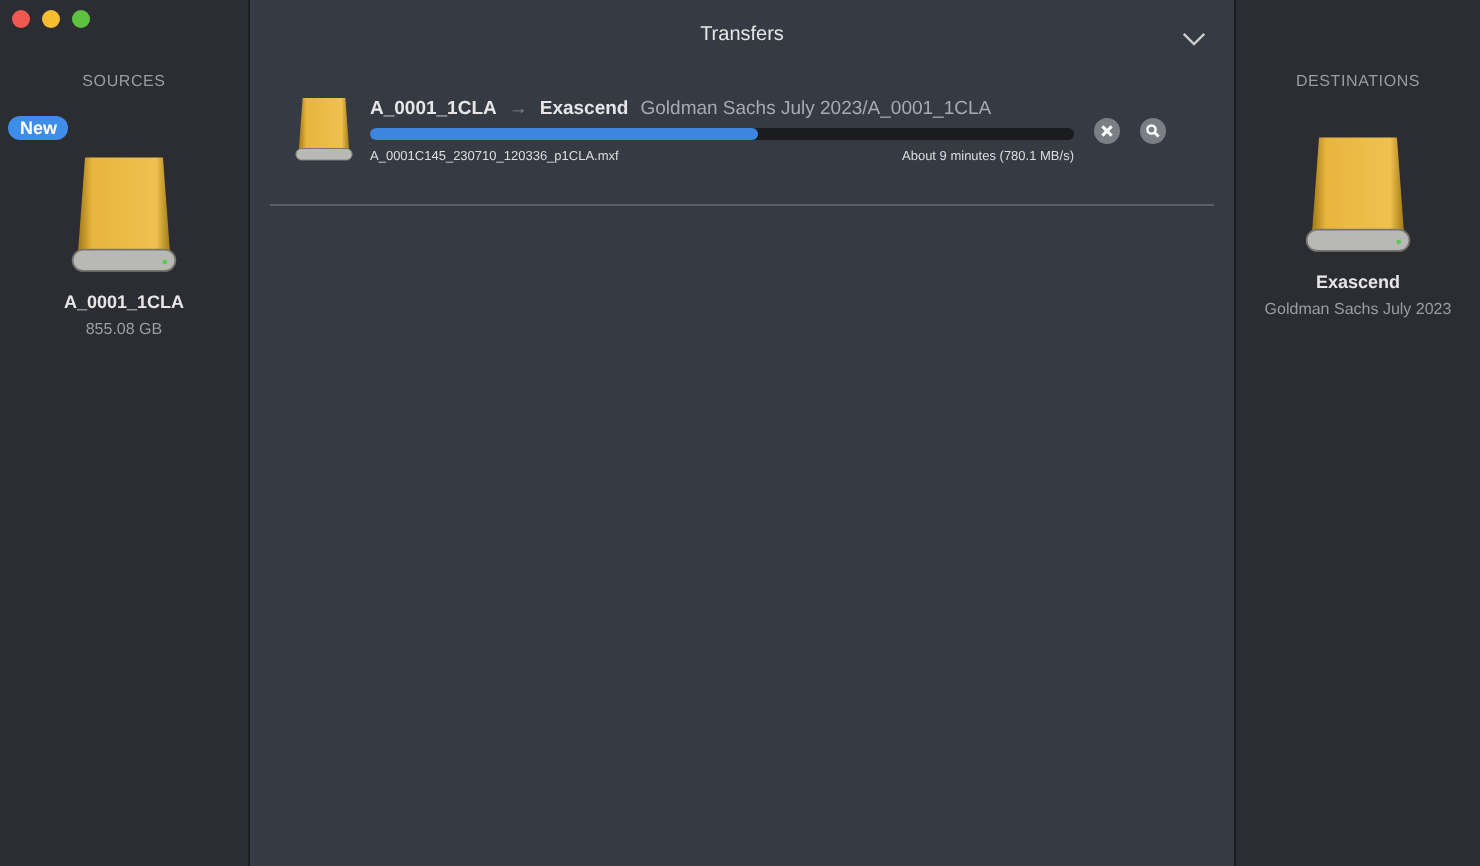 The height and width of the screenshot is (866, 1480). Describe the element at coordinates (816, 108) in the screenshot. I see `destination-path: Goldman Sachs July 2023/A_0001_1CLA` at that location.